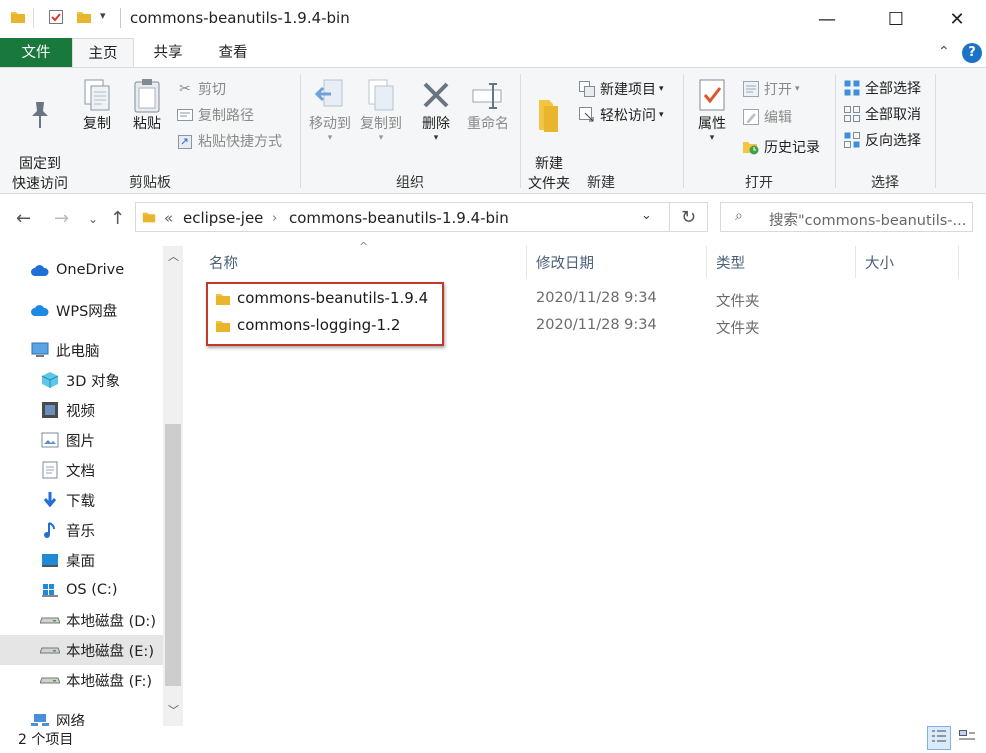 This screenshot has height=753, width=986. Describe the element at coordinates (65, 350) in the screenshot. I see `nav-this-pc: 此电脑` at that location.